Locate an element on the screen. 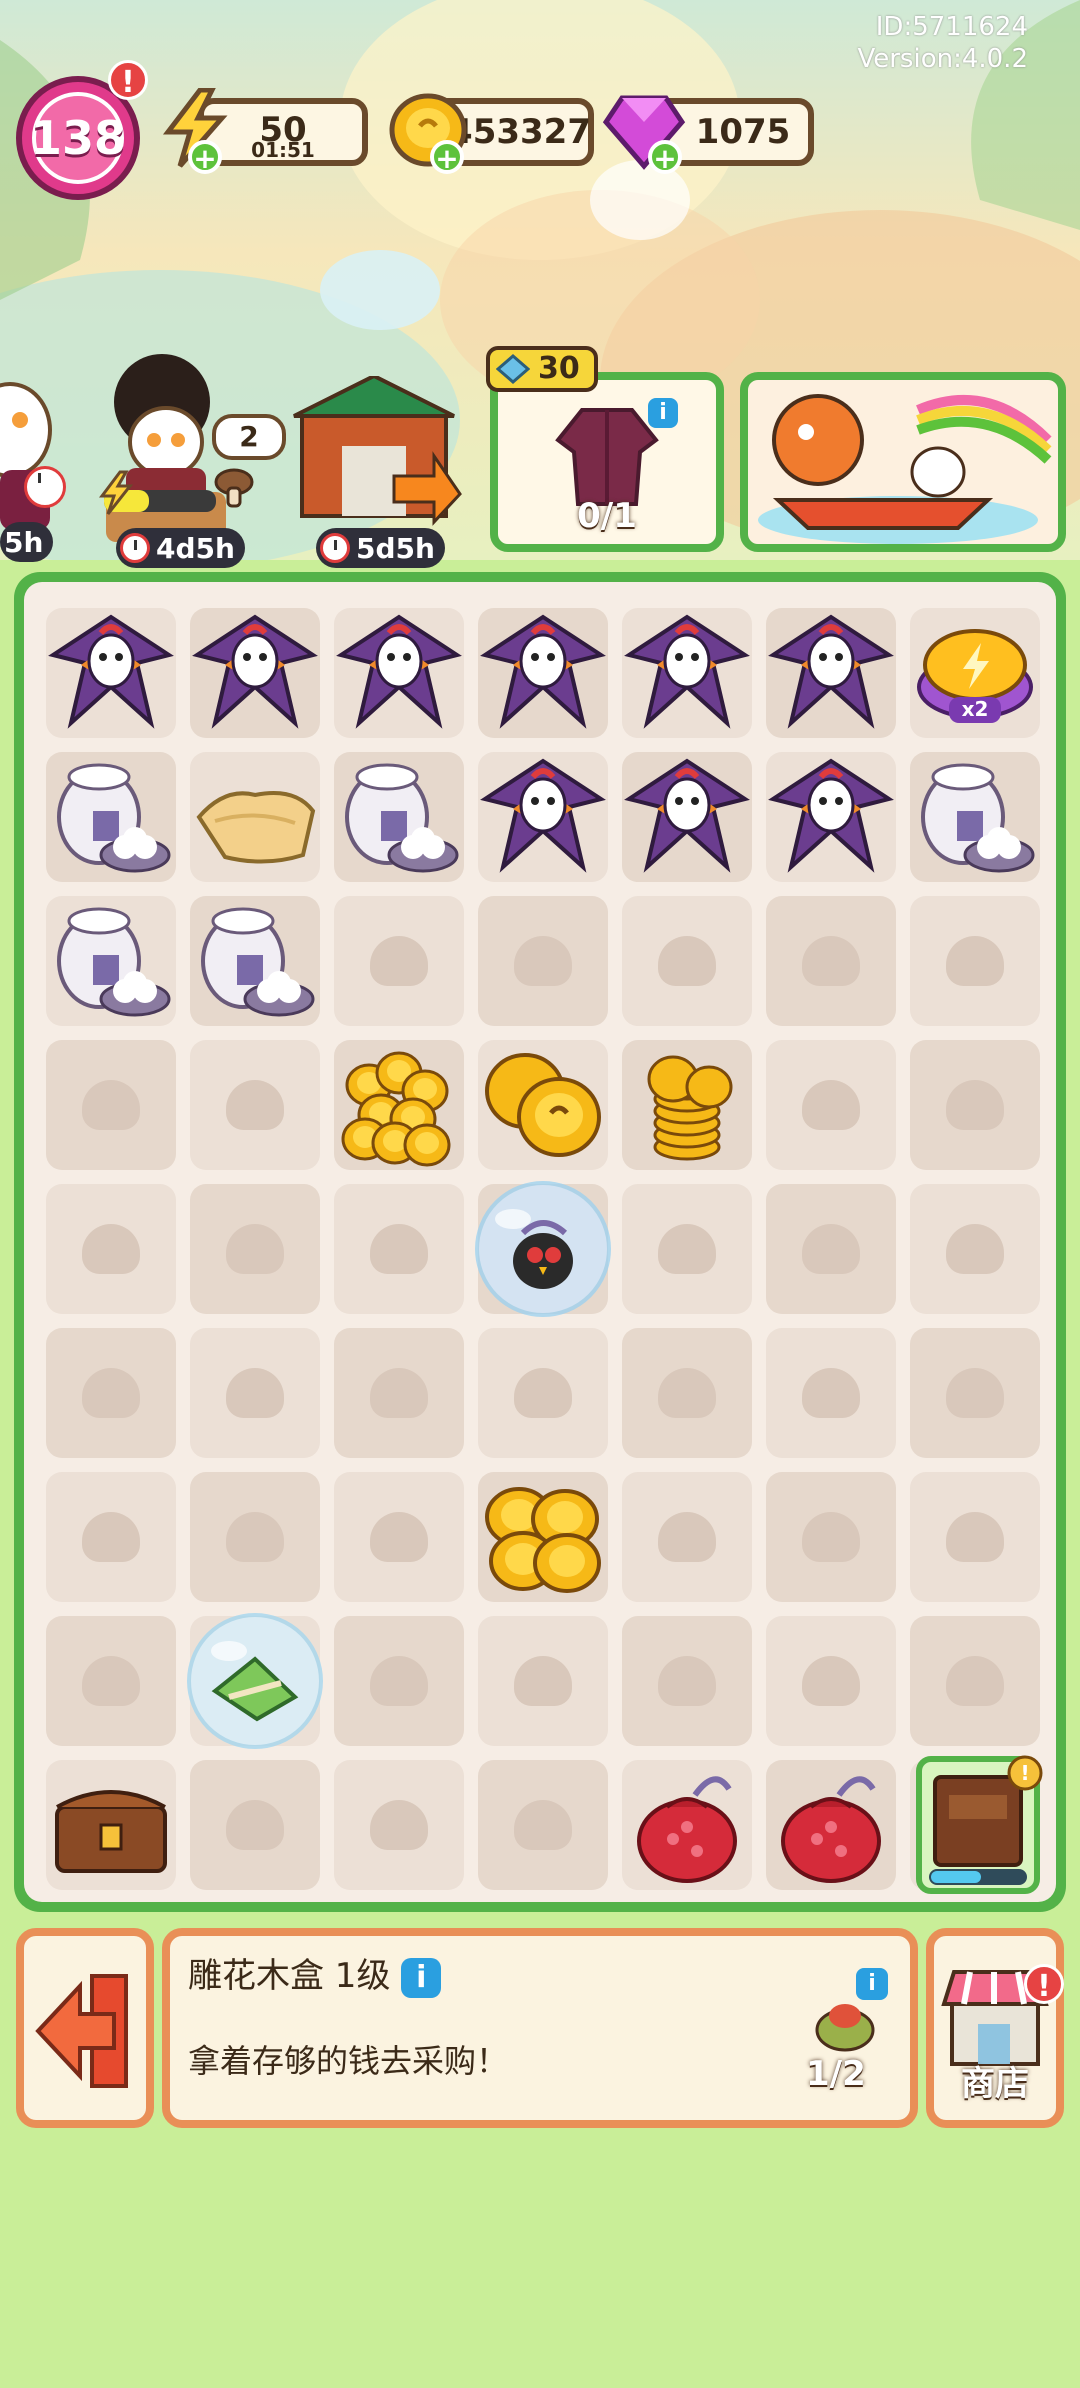 This screenshot has width=1080, height=2388. board-cell: x2 is located at coordinates (975, 673).